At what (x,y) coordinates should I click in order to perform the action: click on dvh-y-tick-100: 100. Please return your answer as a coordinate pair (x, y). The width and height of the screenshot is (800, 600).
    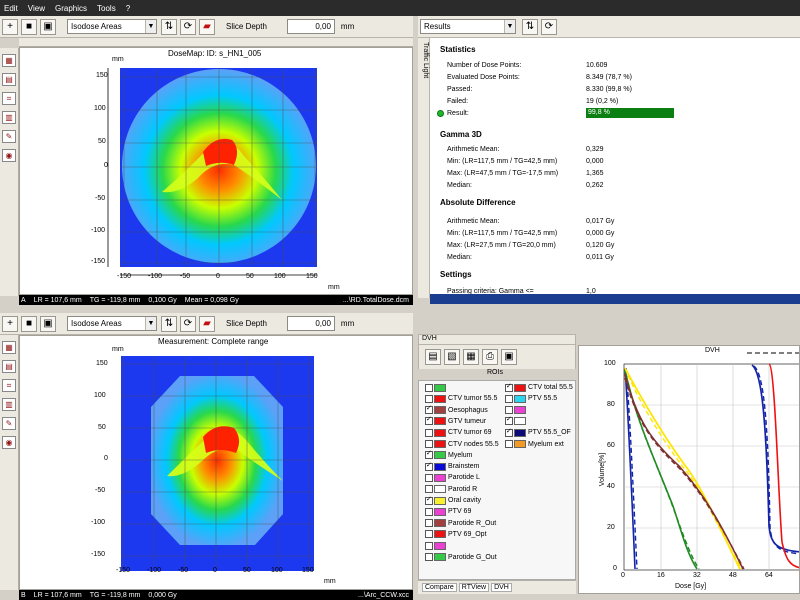
    Looking at the image, I should click on (610, 363).